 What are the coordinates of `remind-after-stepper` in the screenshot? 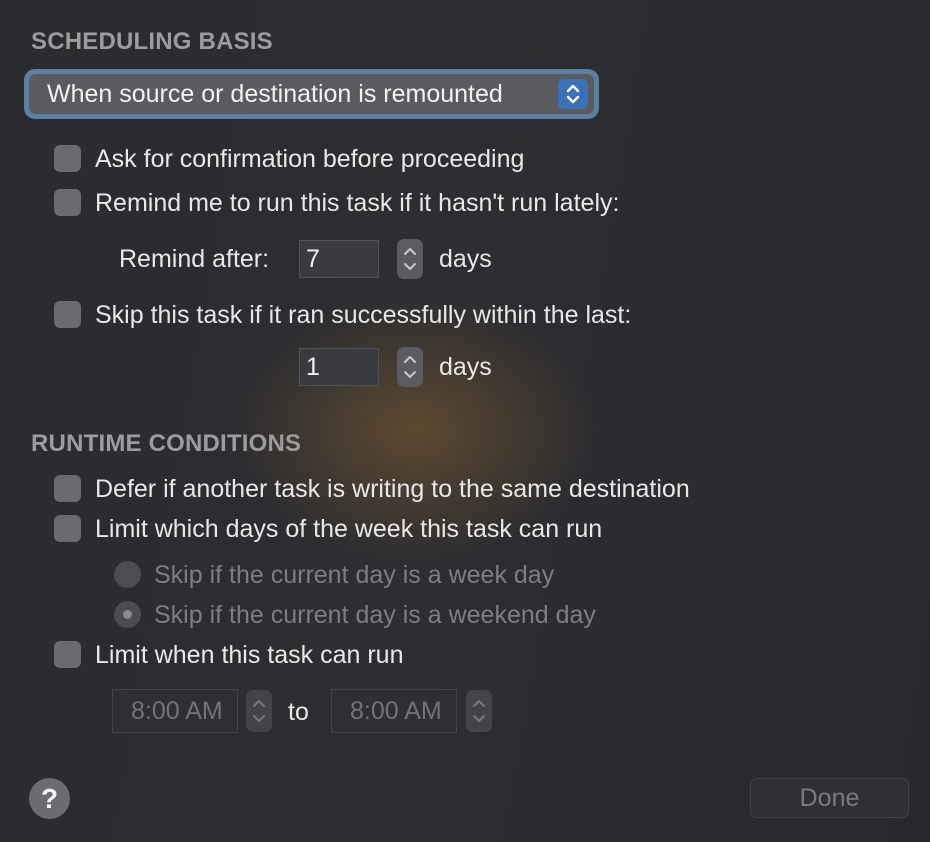 It's located at (410, 259).